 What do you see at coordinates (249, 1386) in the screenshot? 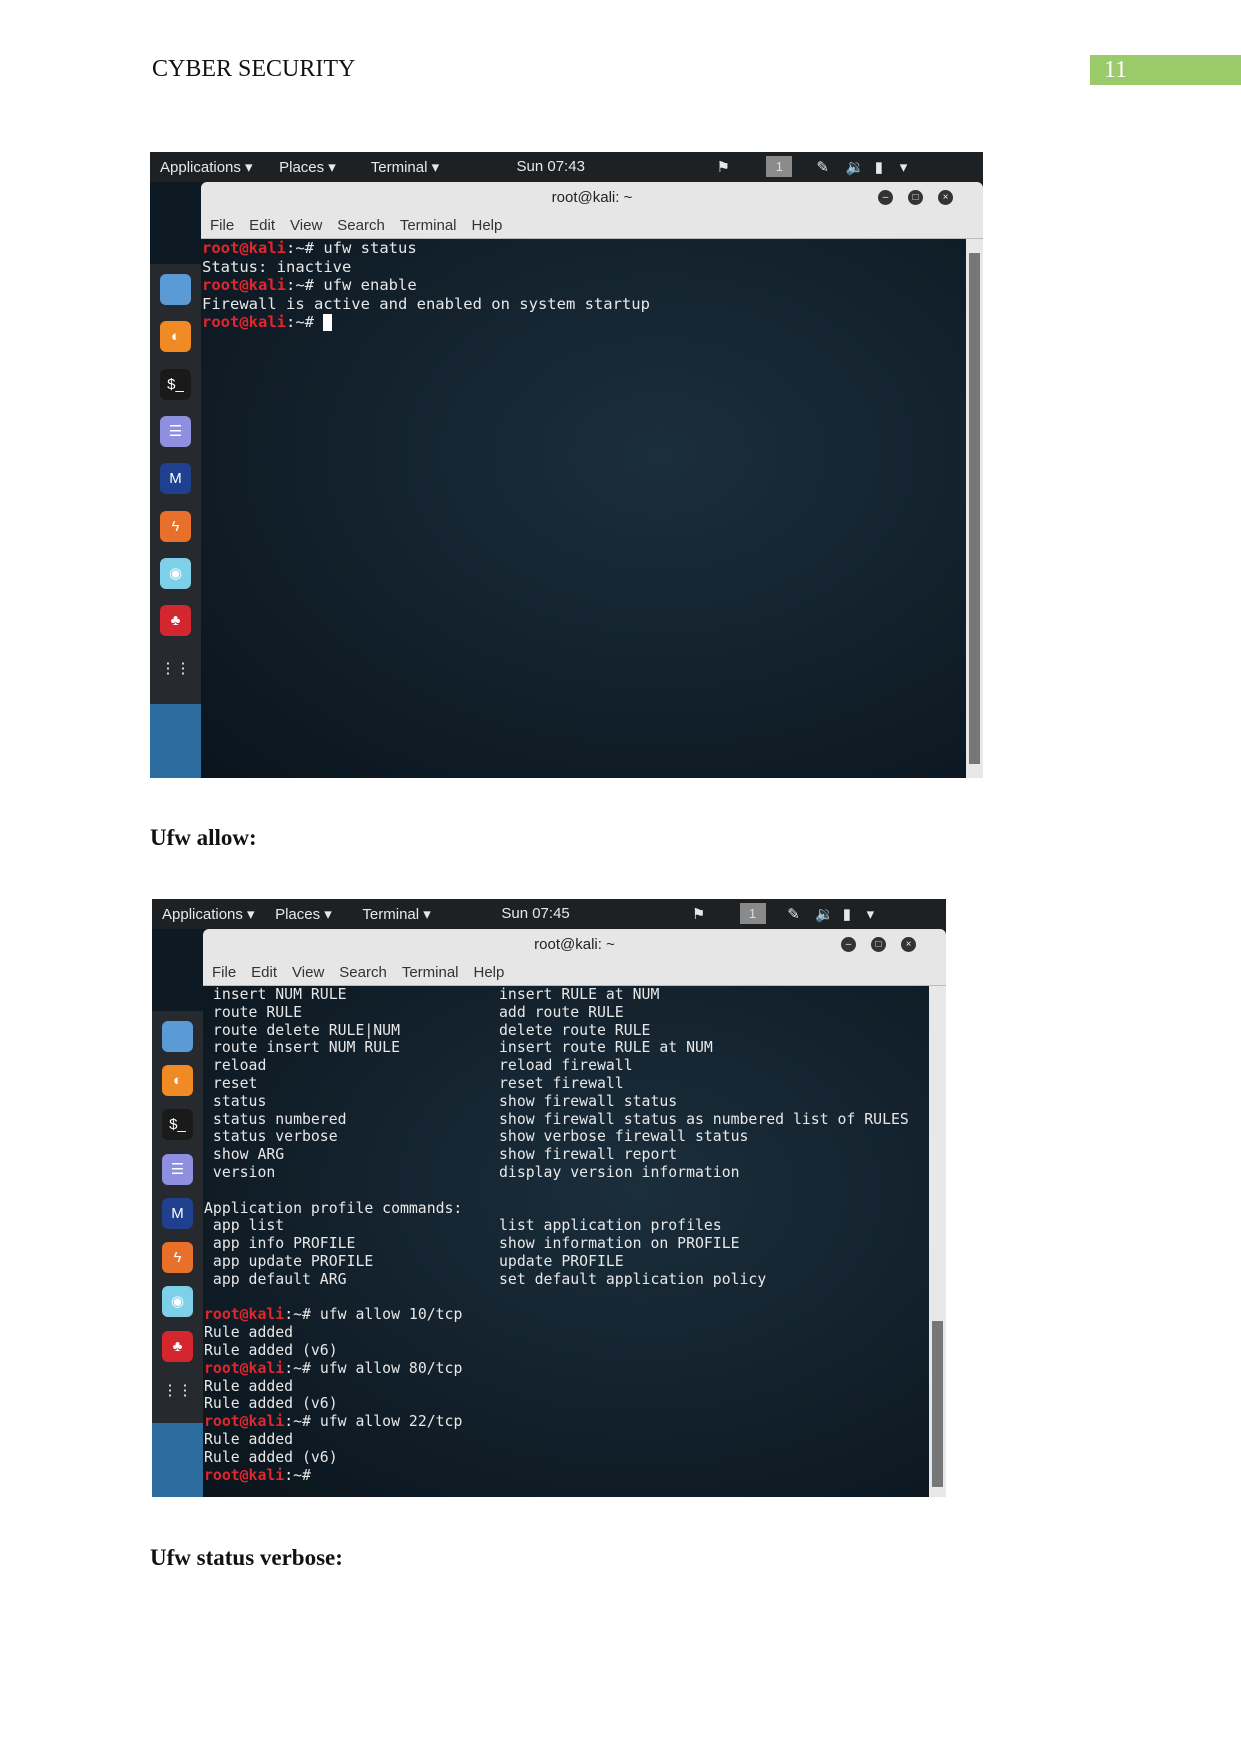
I see `line-text: Rule added` at bounding box center [249, 1386].